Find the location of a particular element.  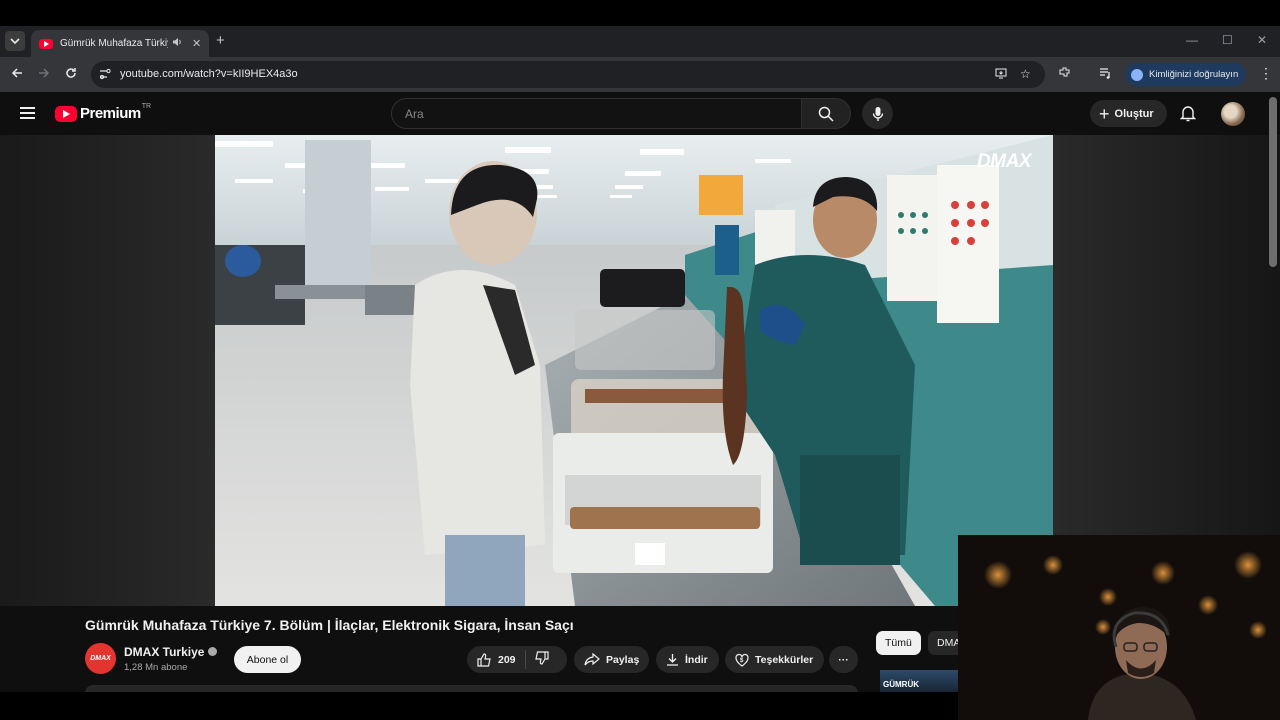

more-actions-button: ··· is located at coordinates (843, 659).